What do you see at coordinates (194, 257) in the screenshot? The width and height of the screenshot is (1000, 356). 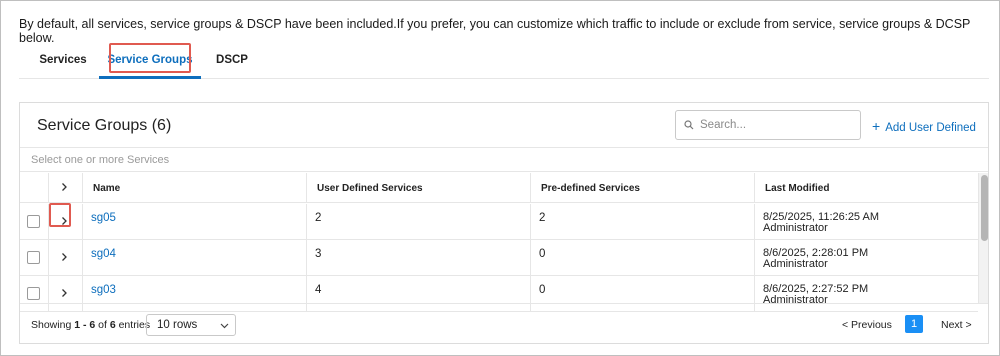 I see `row-name-cell: sg04` at bounding box center [194, 257].